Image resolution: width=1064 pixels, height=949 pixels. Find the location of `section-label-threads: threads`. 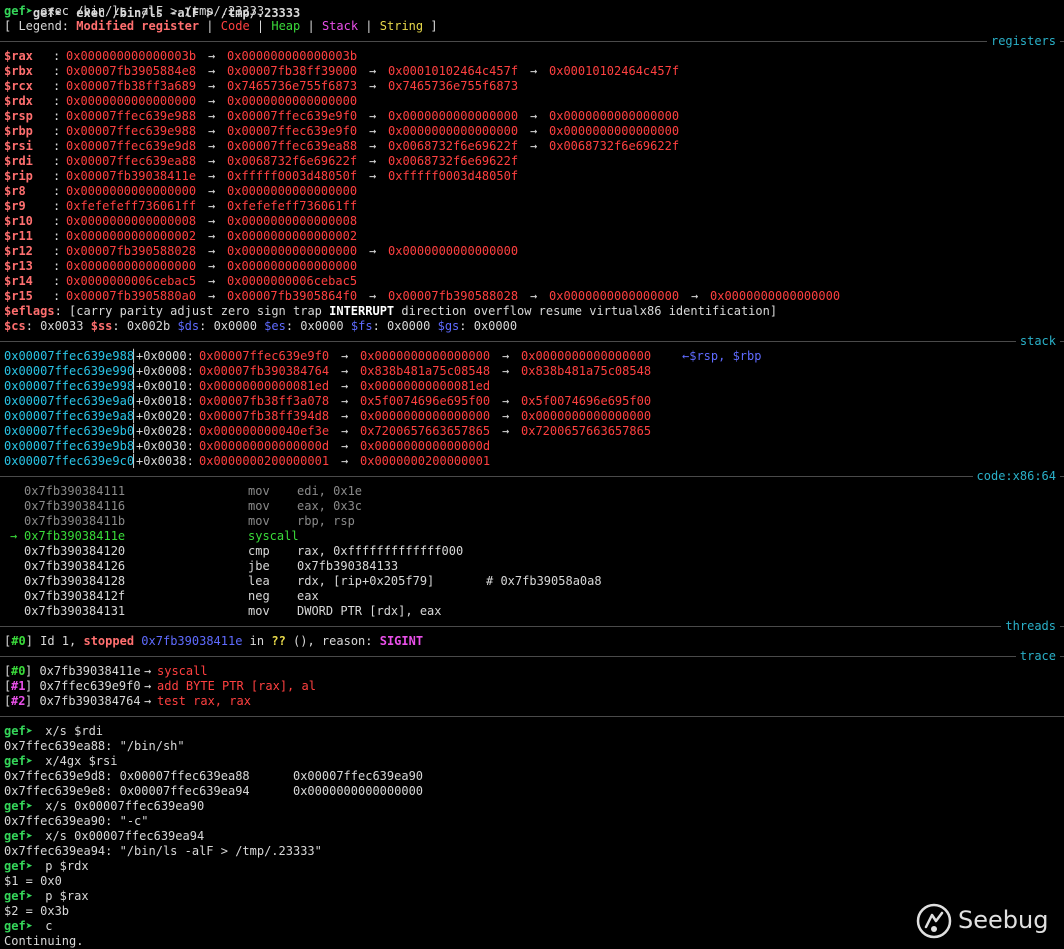

section-label-threads: threads is located at coordinates (1030, 626).